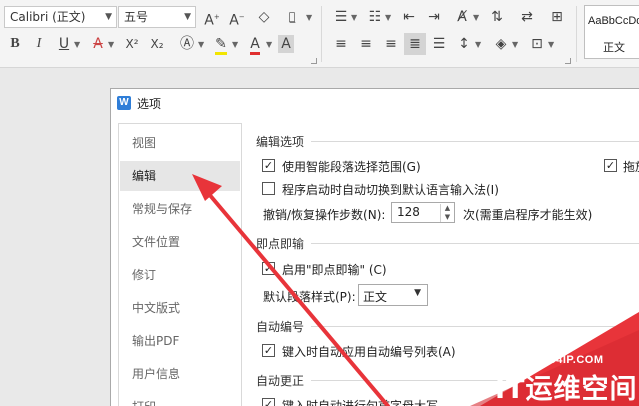 This screenshot has width=639, height=406. Describe the element at coordinates (434, 17) in the screenshot. I see `increase-indent-icon: ⇥` at that location.